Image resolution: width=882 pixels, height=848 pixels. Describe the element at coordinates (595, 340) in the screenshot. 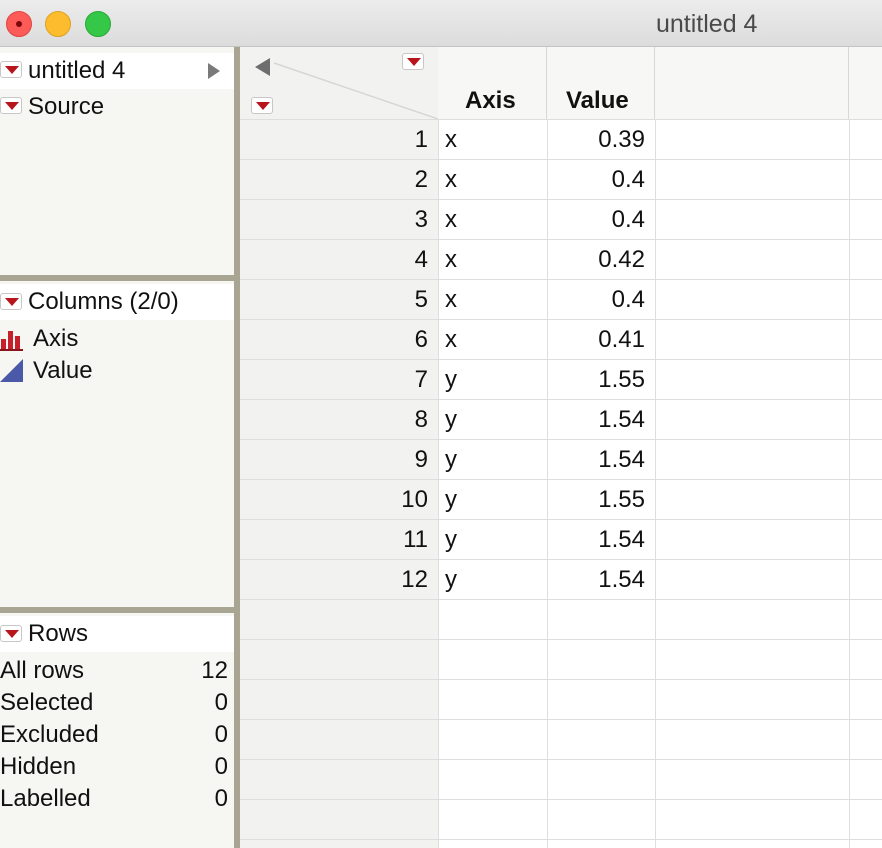

I see `cell-value: 0.41` at that location.